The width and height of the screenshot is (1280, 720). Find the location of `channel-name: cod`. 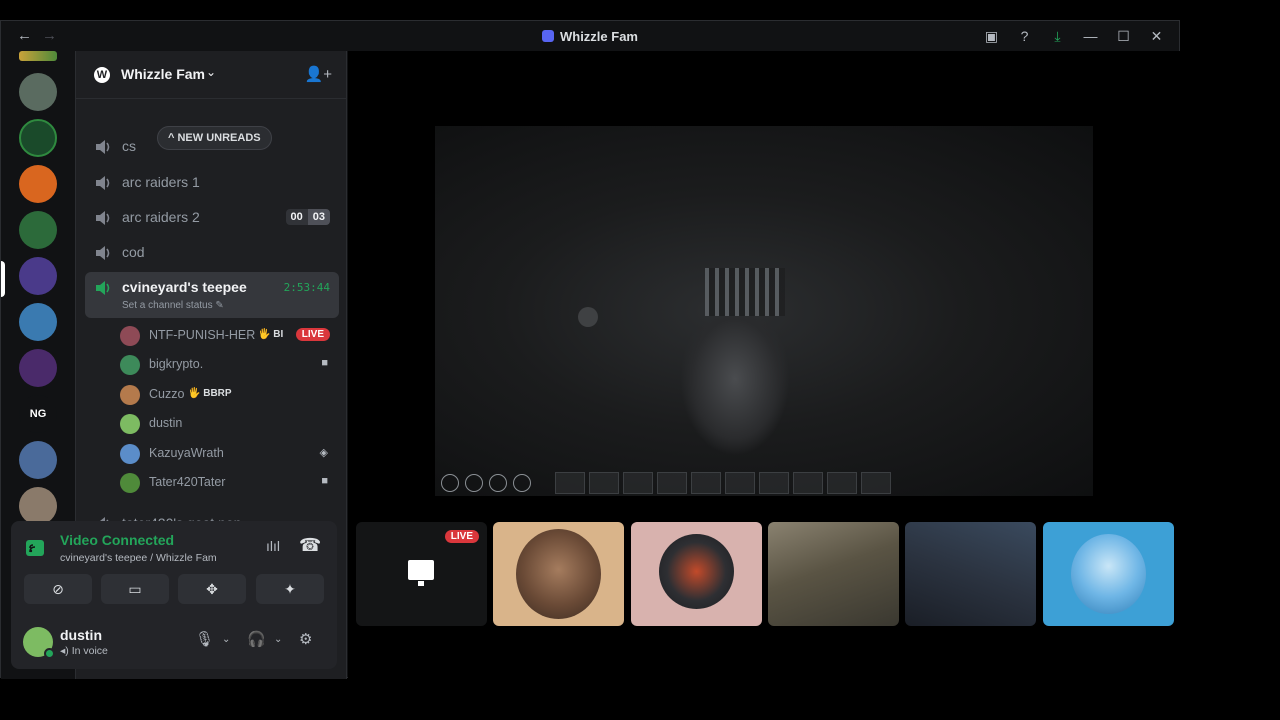

channel-name: cod is located at coordinates (133, 252).